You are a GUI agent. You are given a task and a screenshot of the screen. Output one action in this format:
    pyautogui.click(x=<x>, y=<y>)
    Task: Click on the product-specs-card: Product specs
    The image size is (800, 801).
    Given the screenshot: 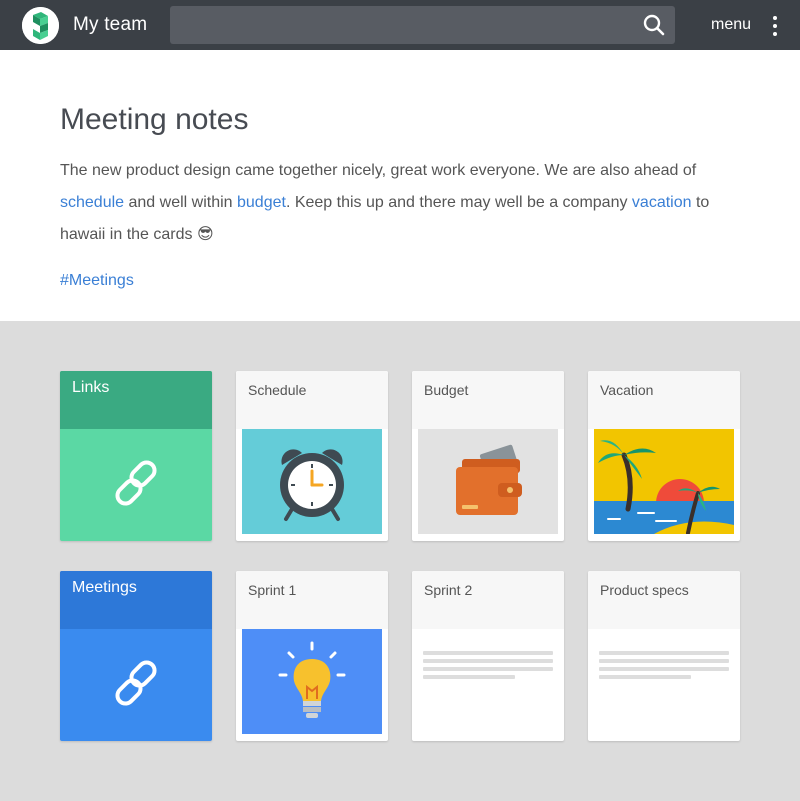 What is the action you would take?
    pyautogui.click(x=664, y=656)
    